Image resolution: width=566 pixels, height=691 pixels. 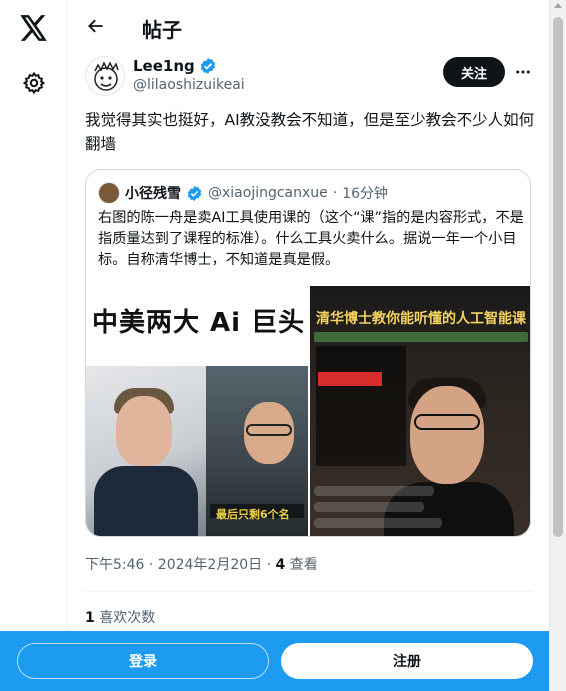 What do you see at coordinates (34, 345) in the screenshot?
I see `left-rail` at bounding box center [34, 345].